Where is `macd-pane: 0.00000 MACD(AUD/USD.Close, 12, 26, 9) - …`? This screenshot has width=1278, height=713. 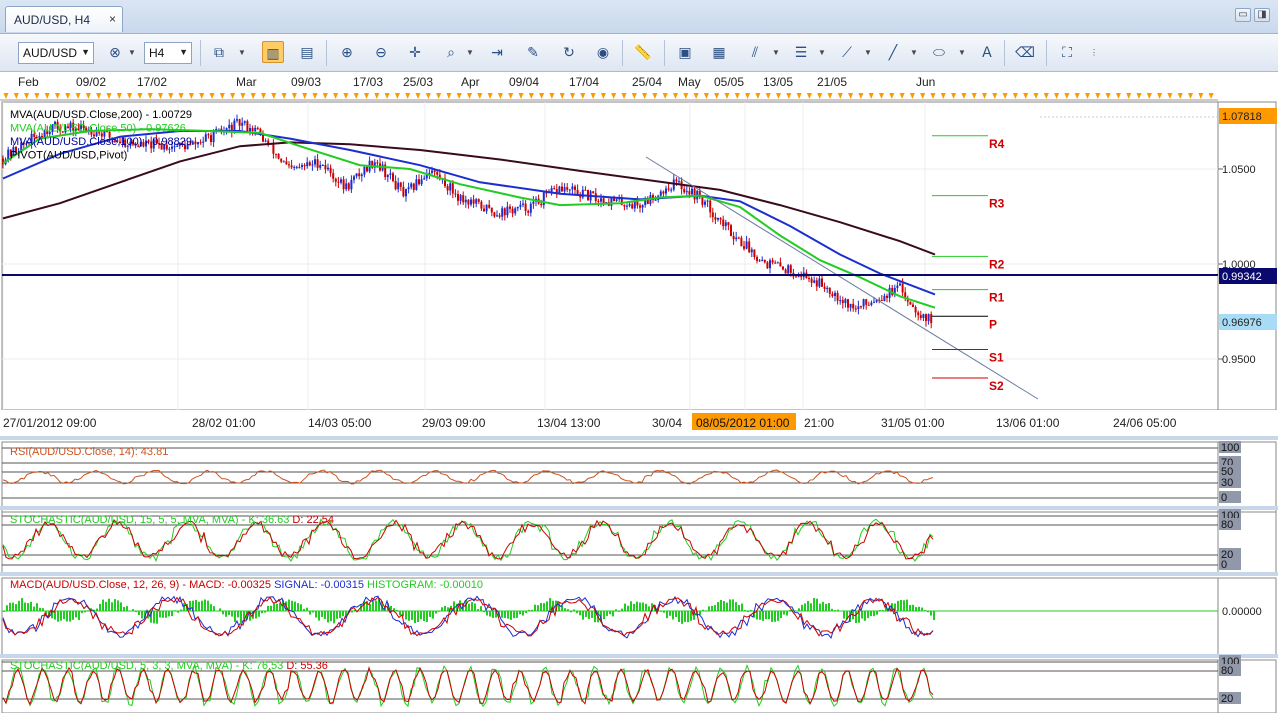
macd-pane: 0.00000 MACD(AUD/USD.Close, 12, 26, 9) - … is located at coordinates (639, 614).